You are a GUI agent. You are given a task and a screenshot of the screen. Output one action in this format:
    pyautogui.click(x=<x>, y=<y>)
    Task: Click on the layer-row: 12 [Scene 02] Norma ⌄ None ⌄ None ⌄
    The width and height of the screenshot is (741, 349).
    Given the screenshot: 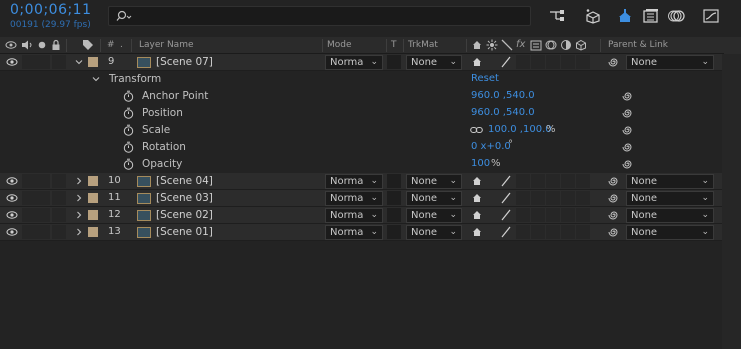 What is the action you would take?
    pyautogui.click(x=361, y=215)
    